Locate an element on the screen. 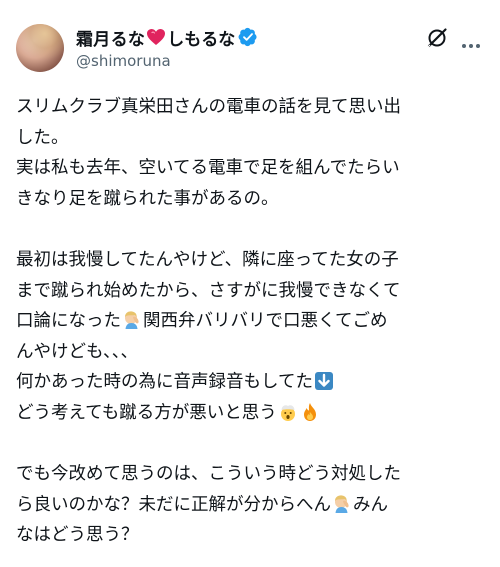 Image resolution: width=500 pixels, height=567 pixels. display-name: 霜月るな is located at coordinates (110, 37).